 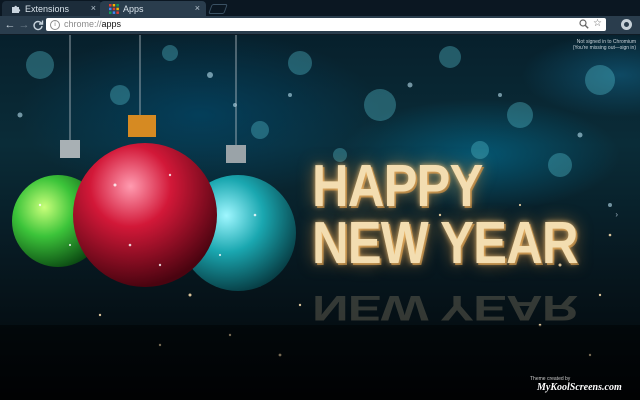 What do you see at coordinates (604, 48) in the screenshot?
I see `signin-line-2: (You're missing out—sign in)` at bounding box center [604, 48].